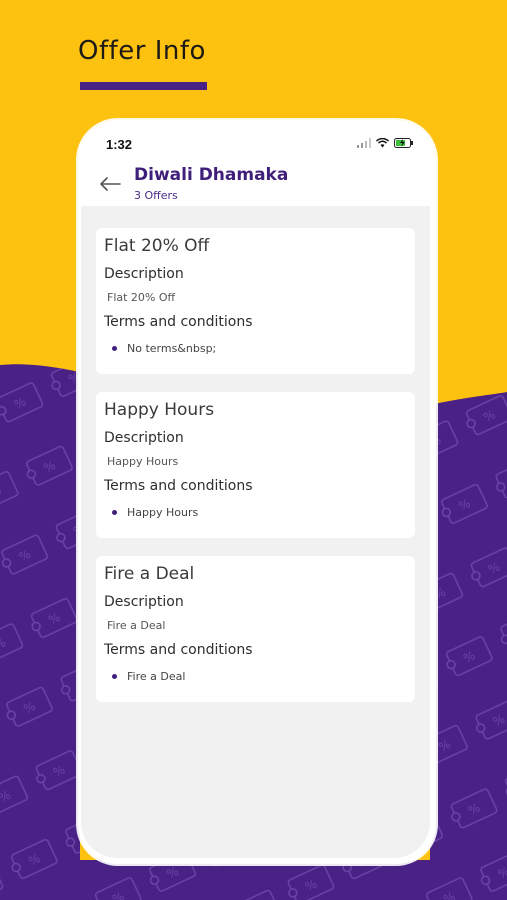  I want to click on term-text: No terms&nbsp;, so click(172, 348).